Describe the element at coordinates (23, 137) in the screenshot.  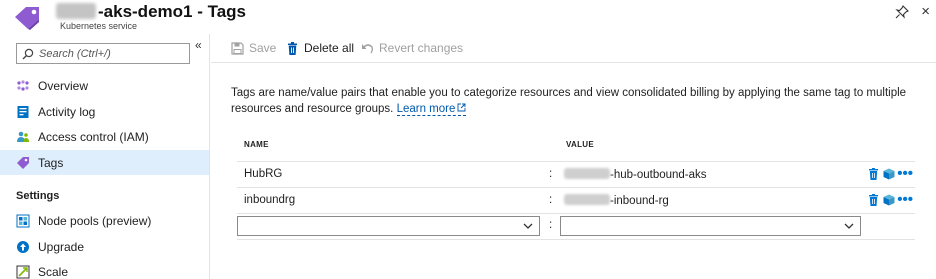
I see `iam-icon` at that location.